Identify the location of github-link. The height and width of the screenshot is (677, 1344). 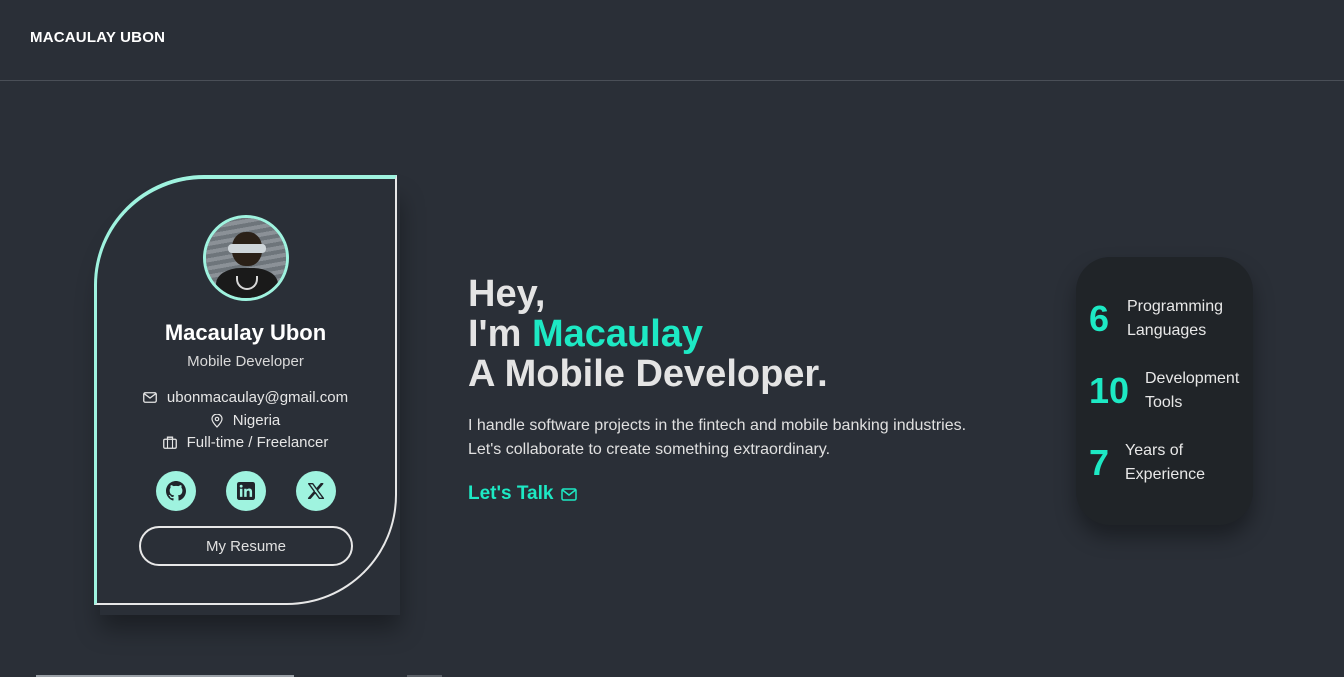
(176, 491).